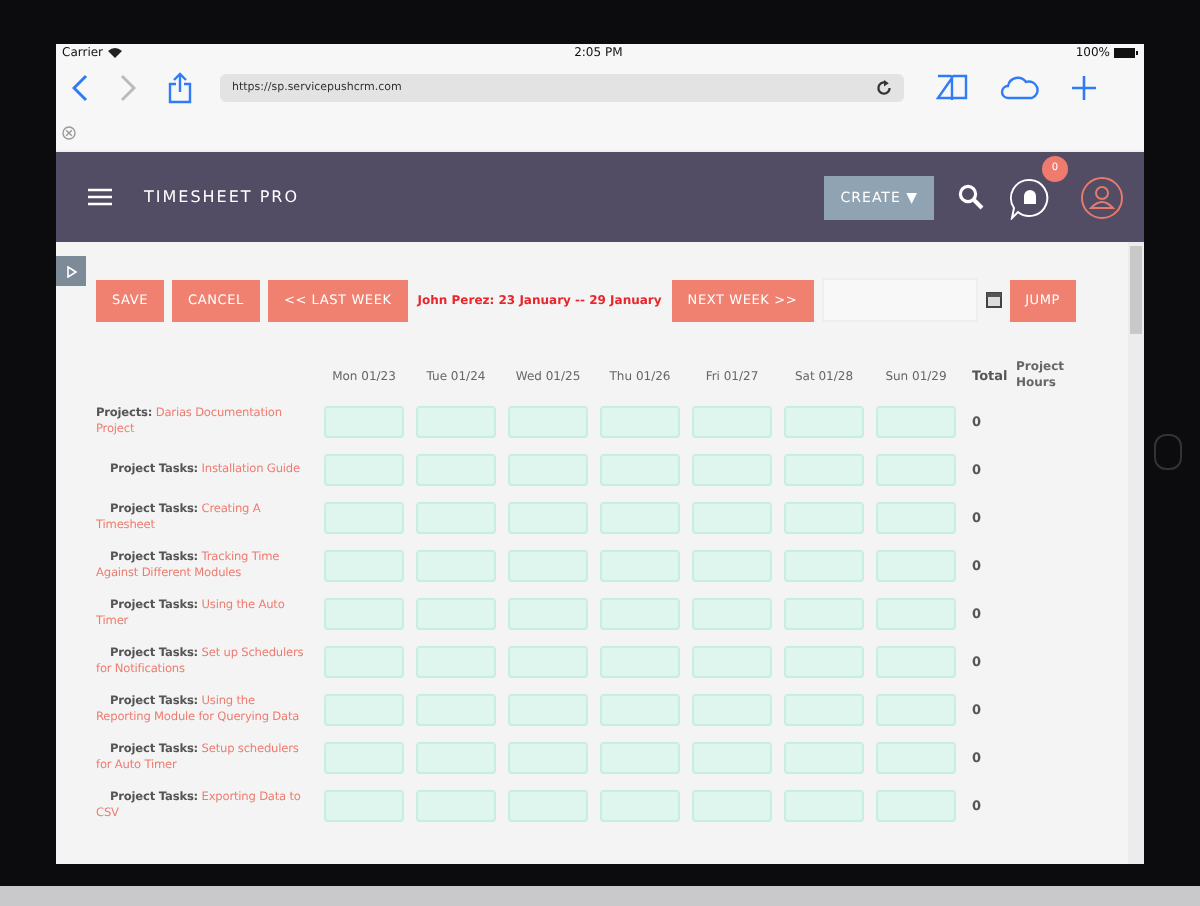  I want to click on battery-icon, so click(1126, 53).